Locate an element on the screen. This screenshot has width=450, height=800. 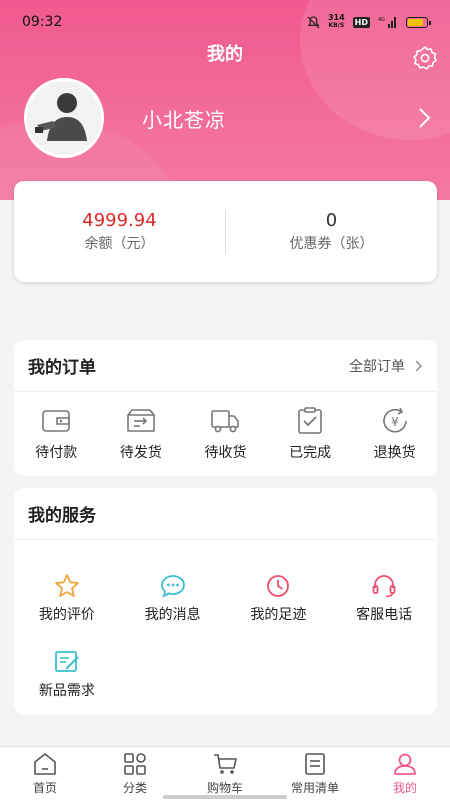
profile-row: 小北苍凉 is located at coordinates (229, 118).